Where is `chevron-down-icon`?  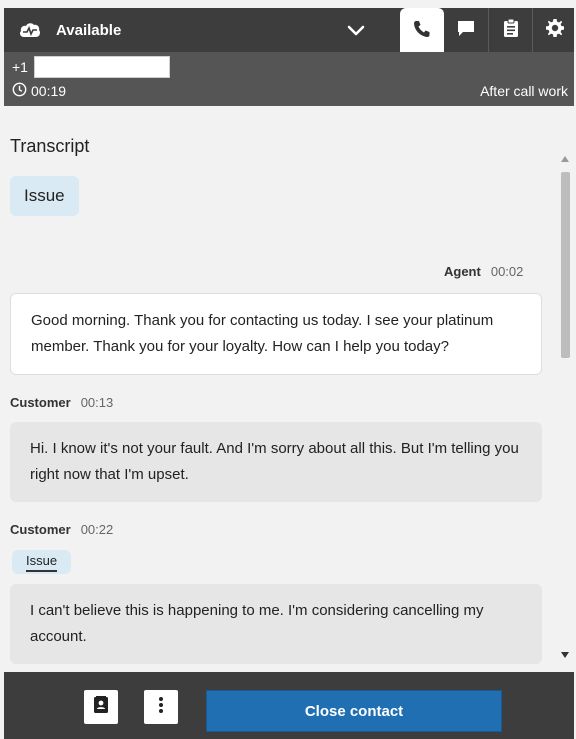 chevron-down-icon is located at coordinates (356, 30).